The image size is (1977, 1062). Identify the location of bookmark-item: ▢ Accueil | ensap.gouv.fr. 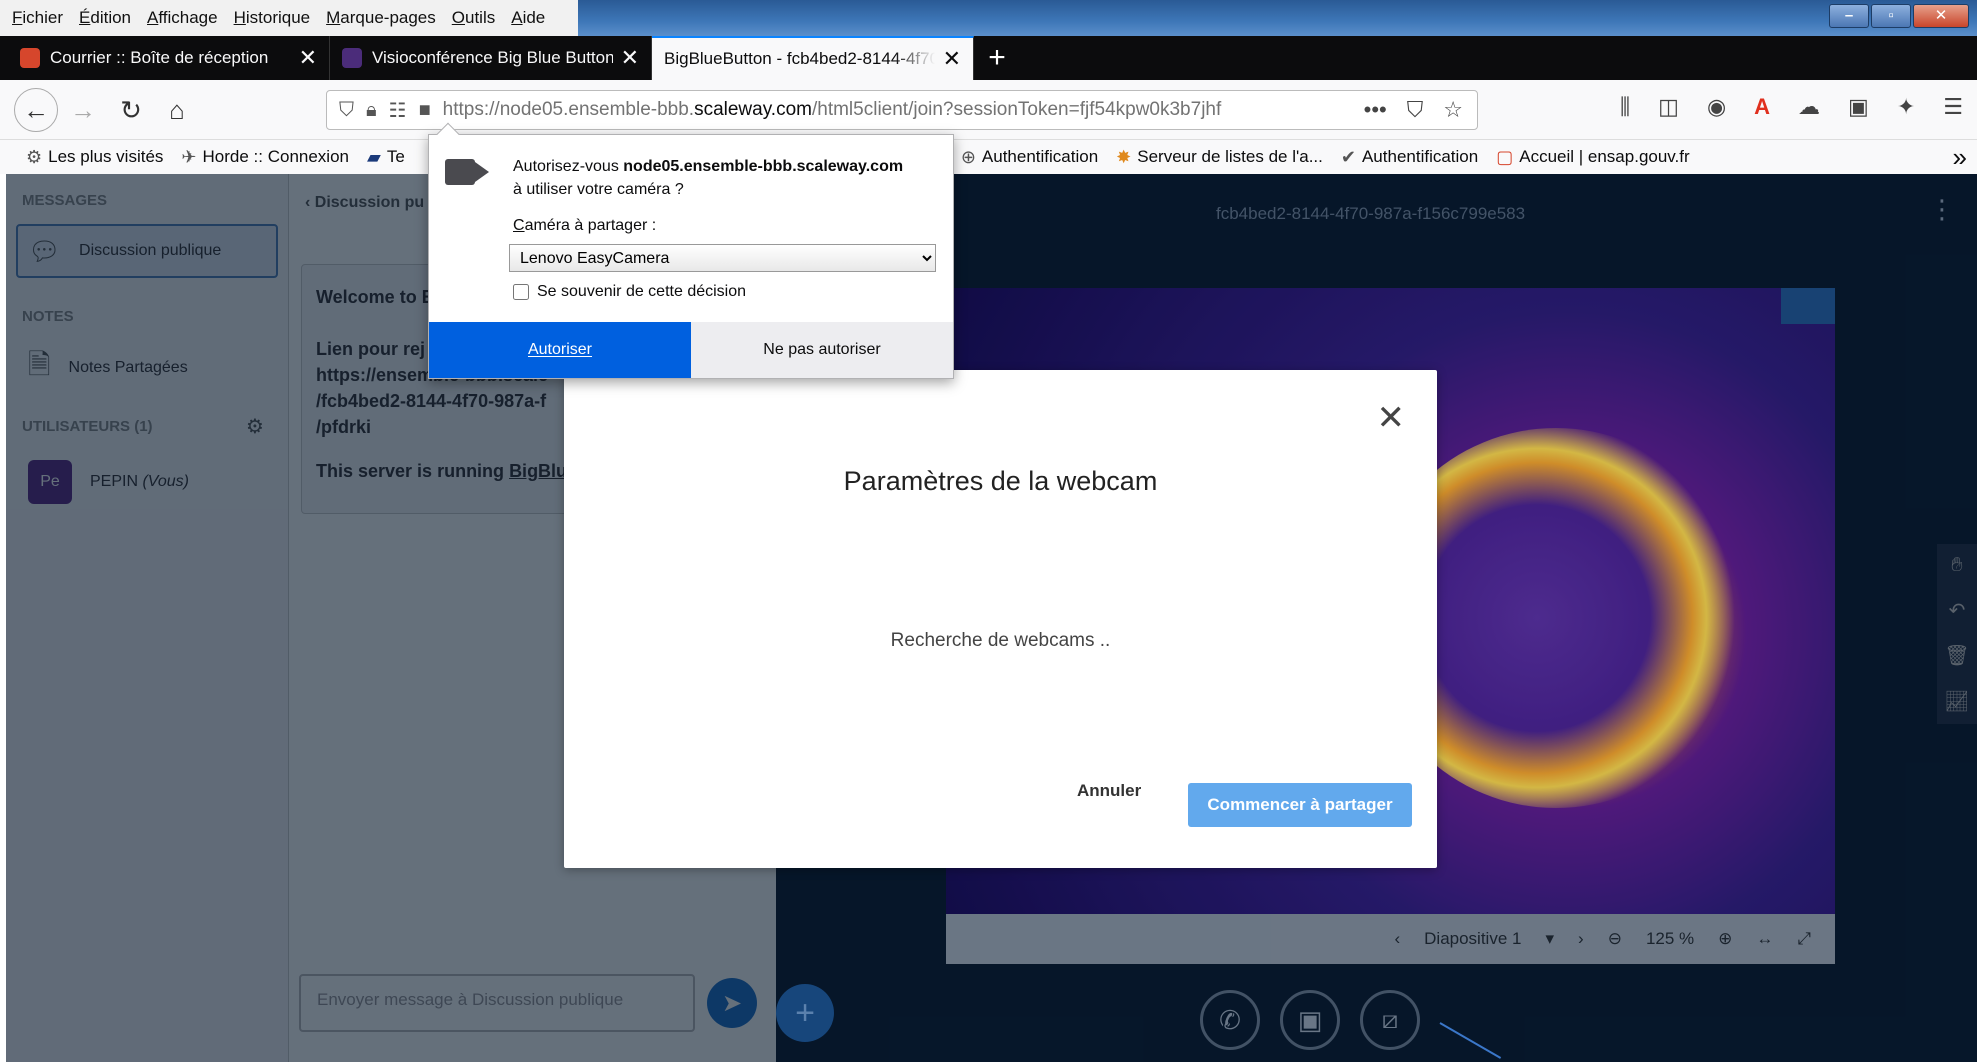
(1592, 157).